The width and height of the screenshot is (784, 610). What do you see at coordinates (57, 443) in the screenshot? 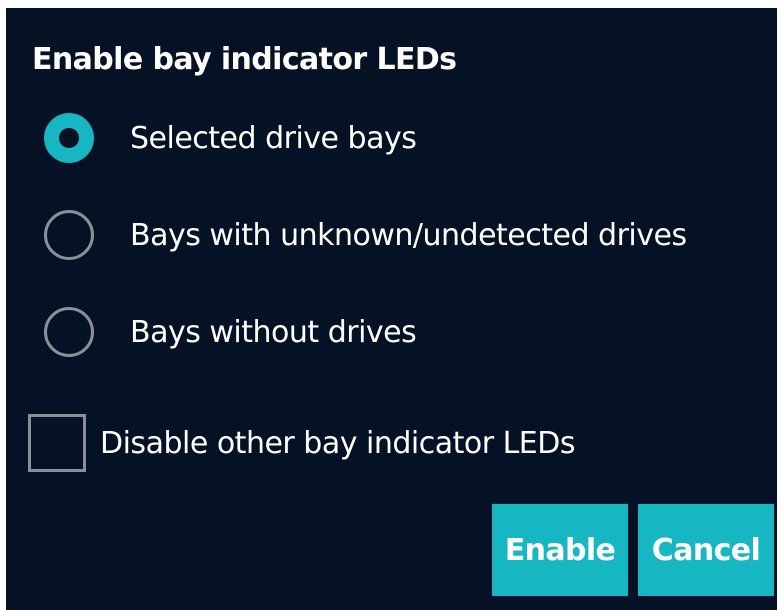
I see `disable-other-leds-checkbox` at bounding box center [57, 443].